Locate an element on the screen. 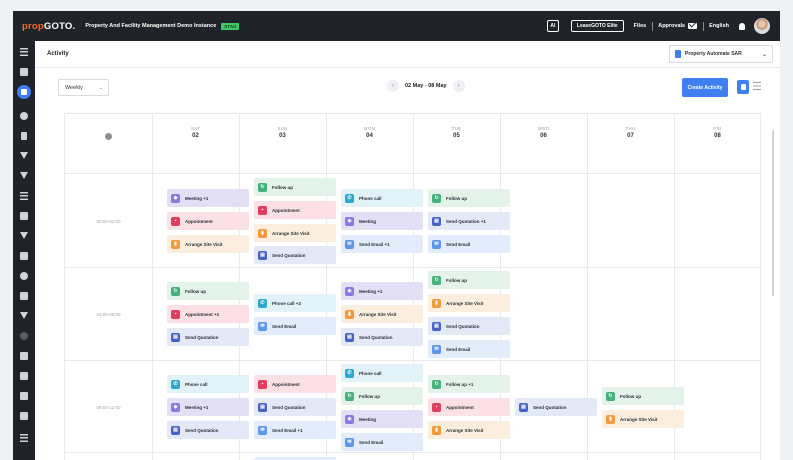 The image size is (793, 460). clock-icon is located at coordinates (108, 136).